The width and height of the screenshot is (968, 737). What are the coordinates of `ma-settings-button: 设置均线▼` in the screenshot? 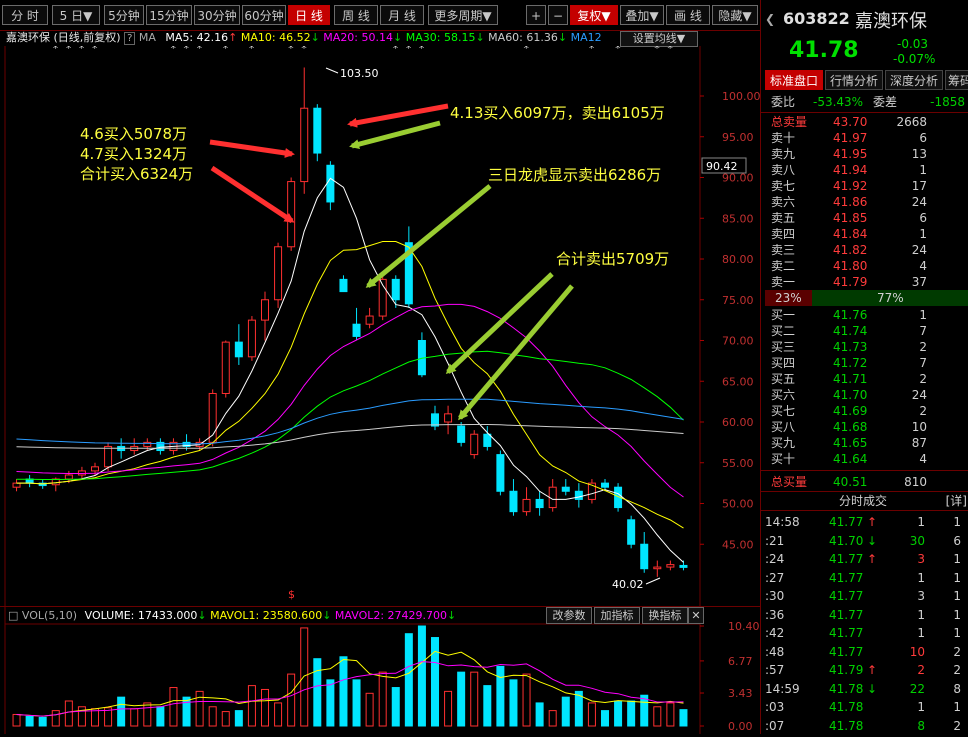 It's located at (659, 39).